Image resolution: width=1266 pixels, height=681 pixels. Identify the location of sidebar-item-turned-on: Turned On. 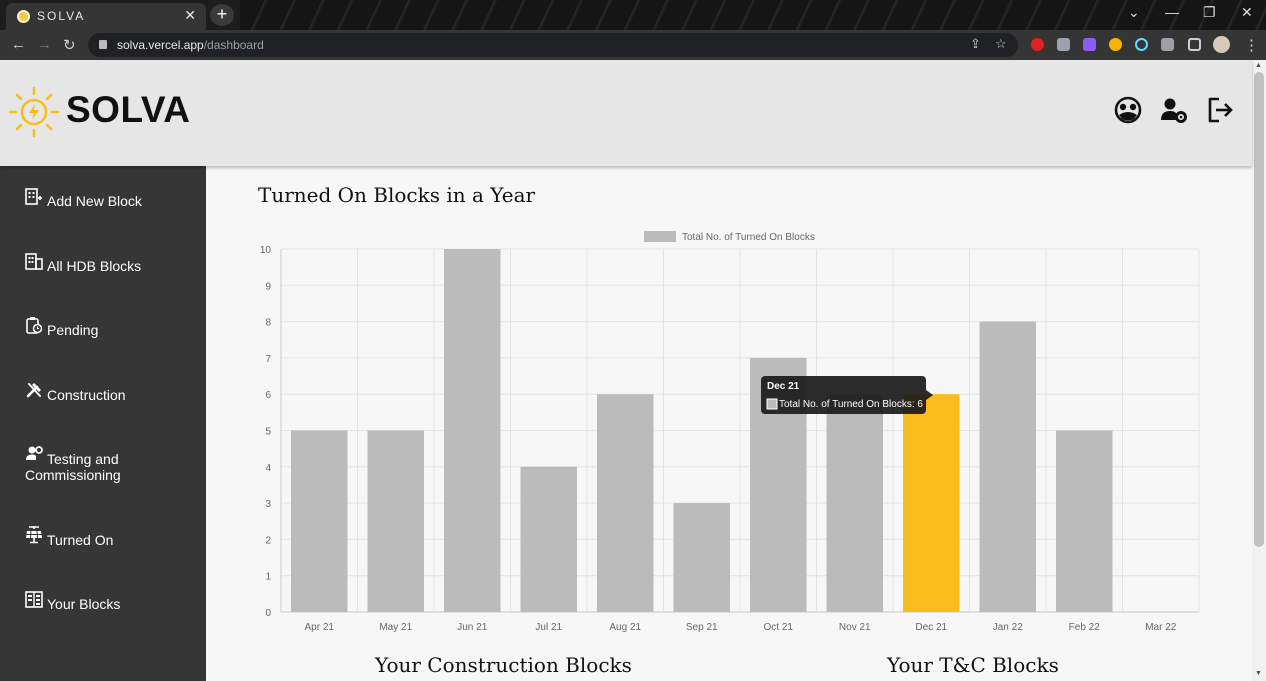
(110, 537).